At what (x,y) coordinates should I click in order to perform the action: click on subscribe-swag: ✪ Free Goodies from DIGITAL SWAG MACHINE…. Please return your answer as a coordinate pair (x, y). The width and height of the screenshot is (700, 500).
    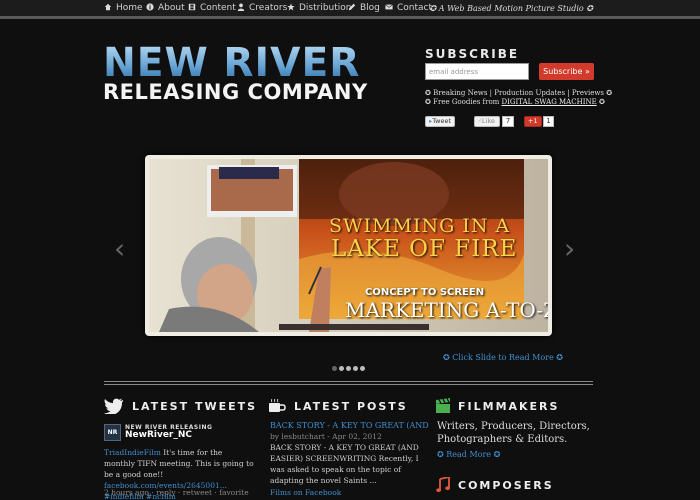
    Looking at the image, I should click on (515, 102).